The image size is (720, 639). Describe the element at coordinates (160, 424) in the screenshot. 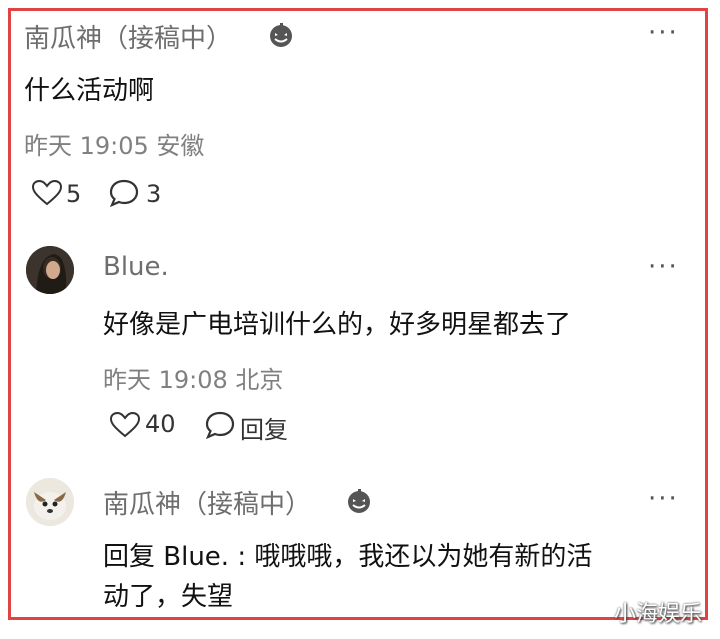

I see `like-count: 40` at that location.